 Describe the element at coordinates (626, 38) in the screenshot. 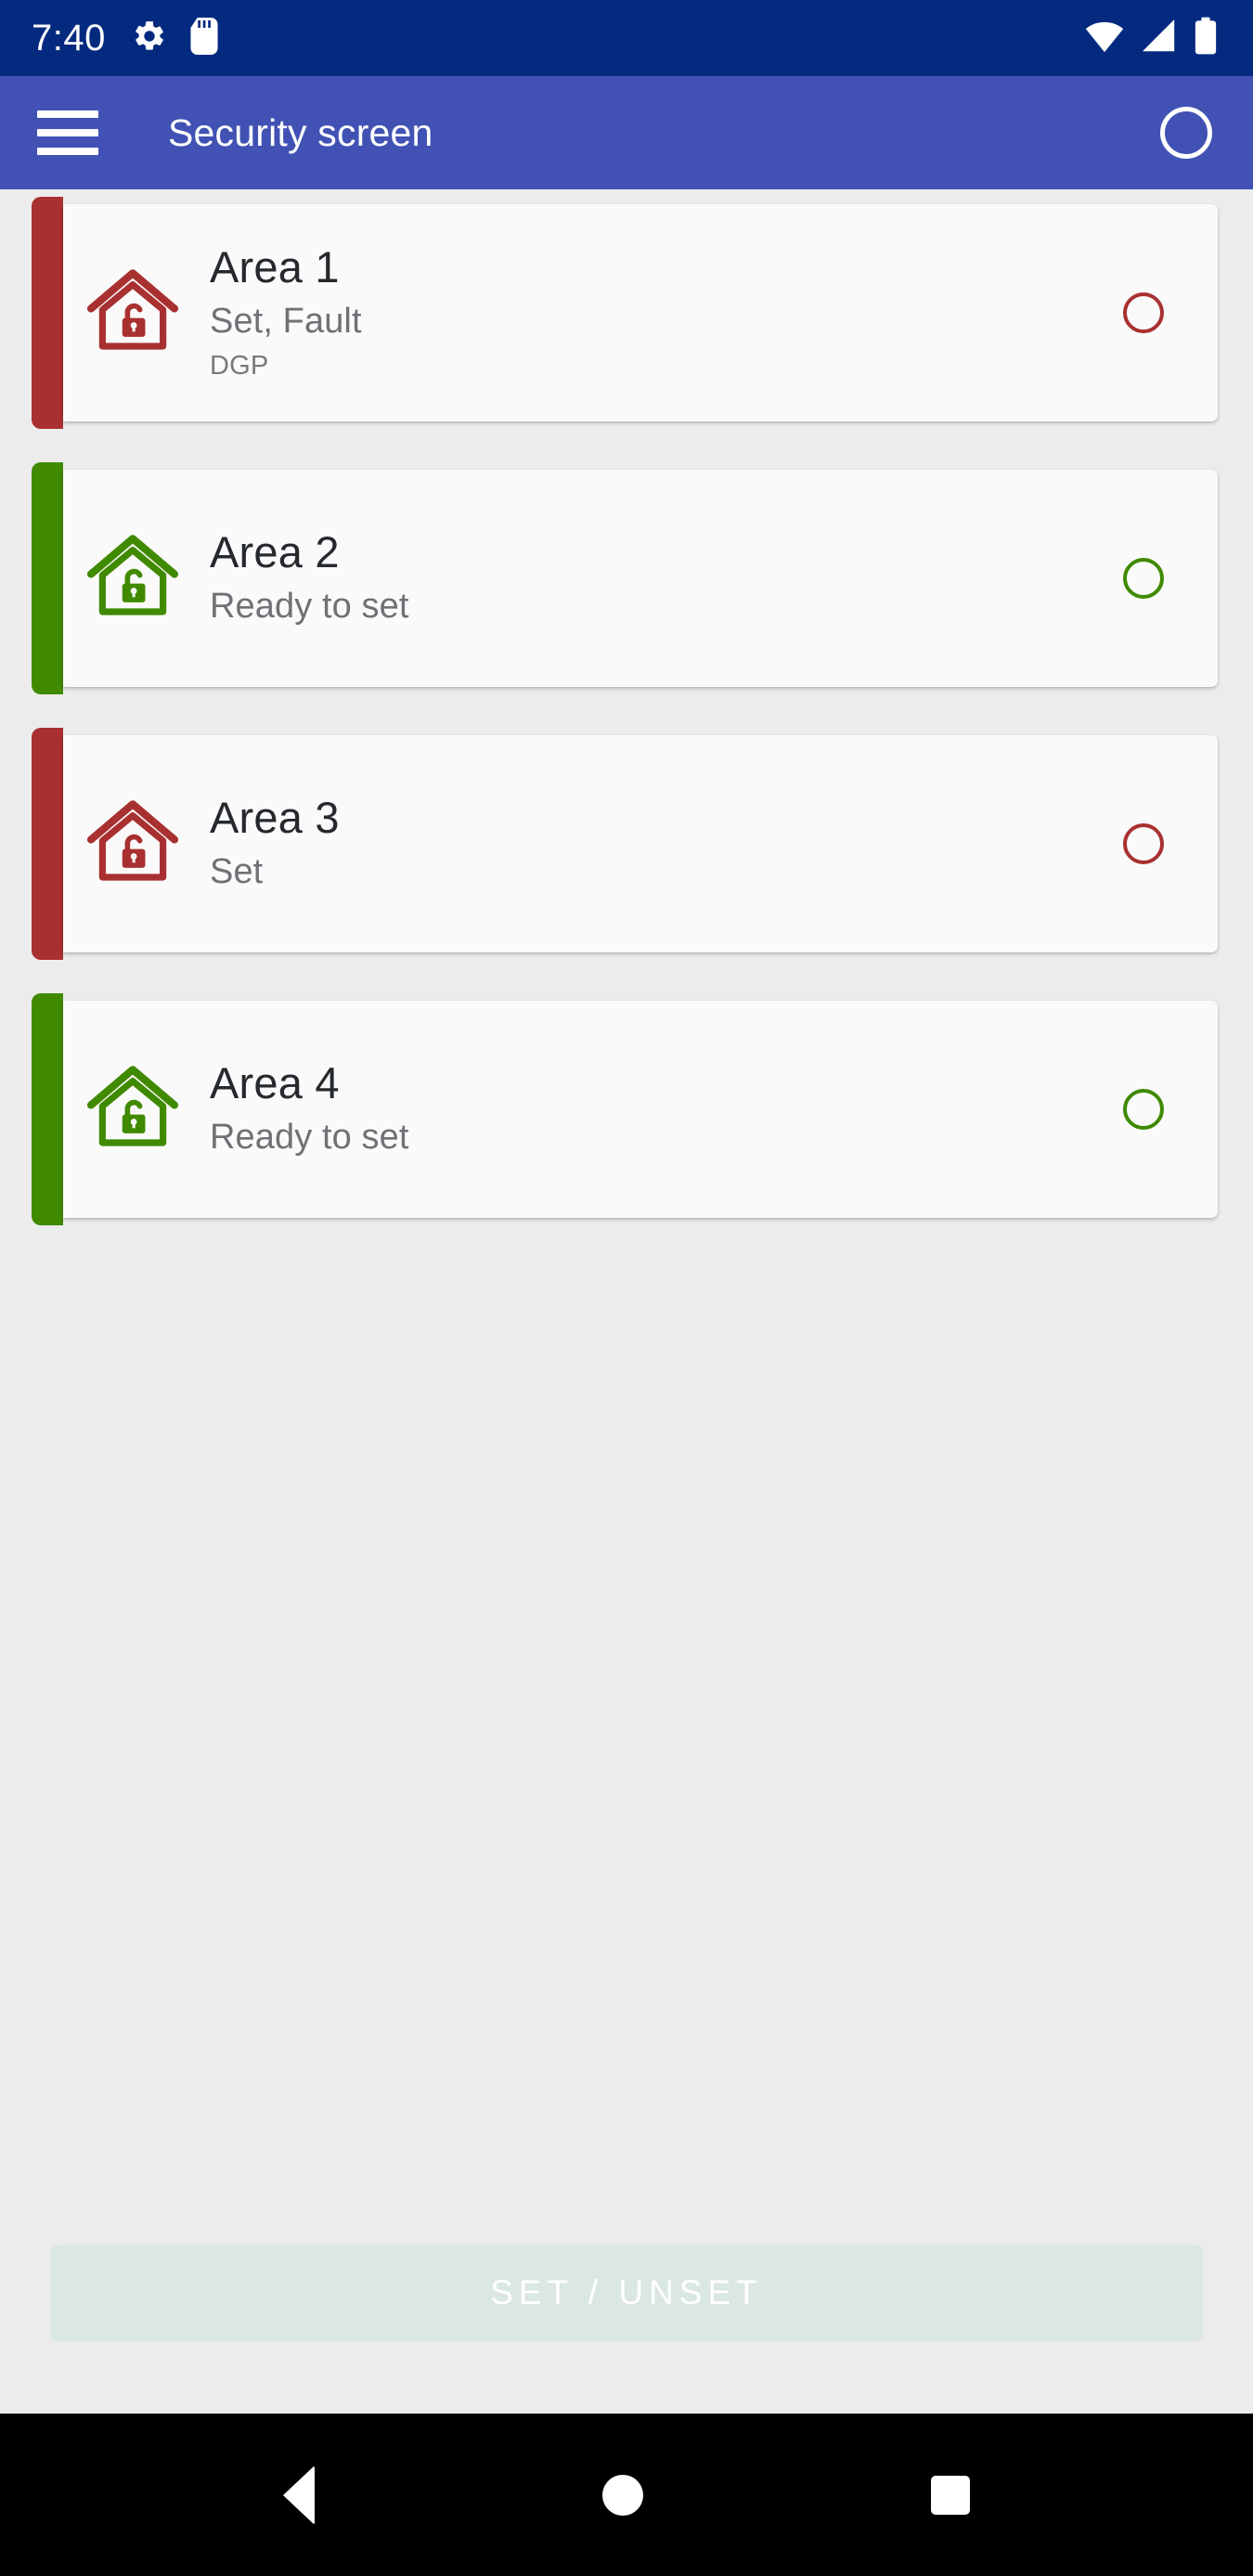

I see `status-bar: 7:40` at that location.